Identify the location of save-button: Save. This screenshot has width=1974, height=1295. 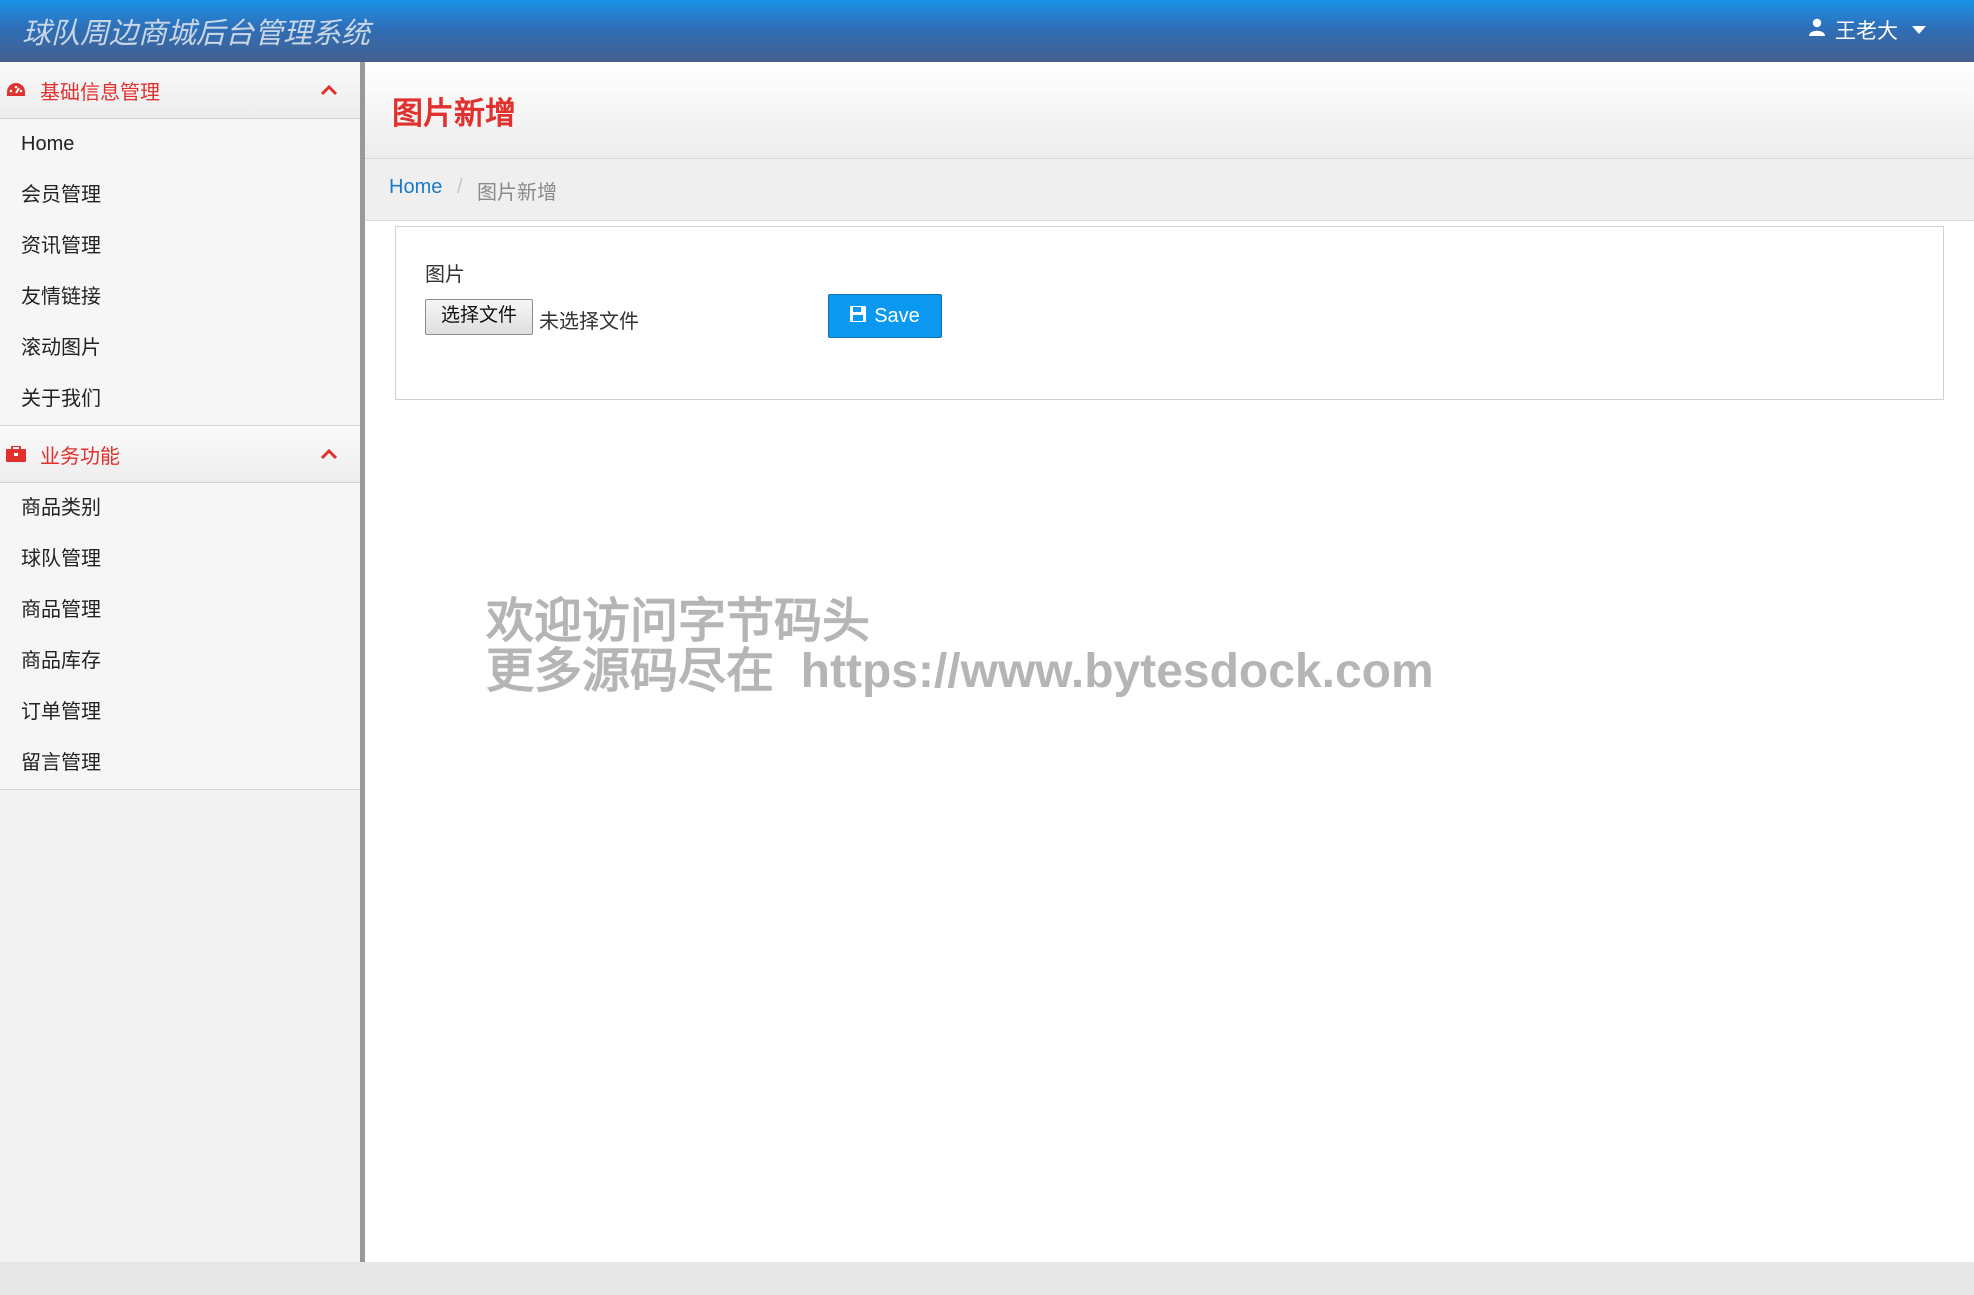
(885, 316).